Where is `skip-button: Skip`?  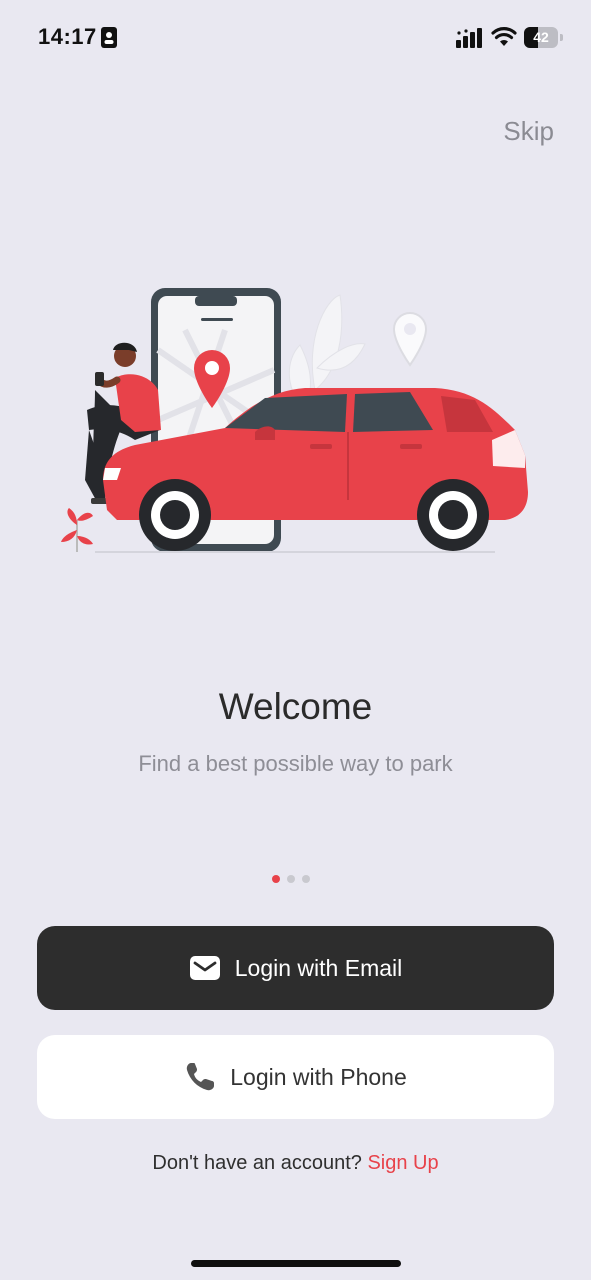 skip-button: Skip is located at coordinates (528, 131).